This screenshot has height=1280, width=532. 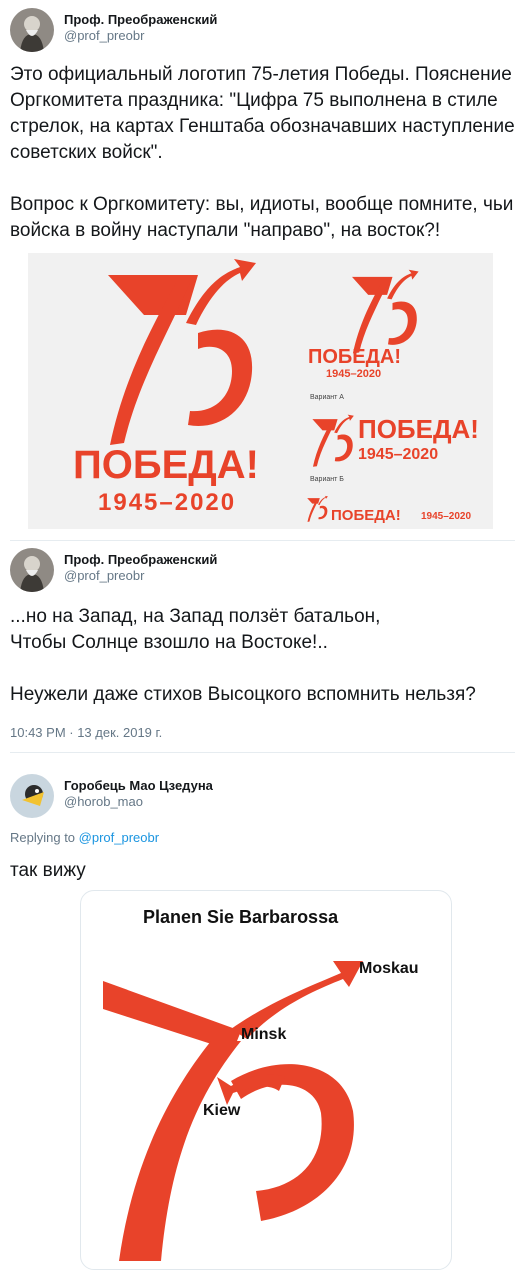 What do you see at coordinates (366, 515) in the screenshot?
I see `variant-c-word: ПОБЕДА!` at bounding box center [366, 515].